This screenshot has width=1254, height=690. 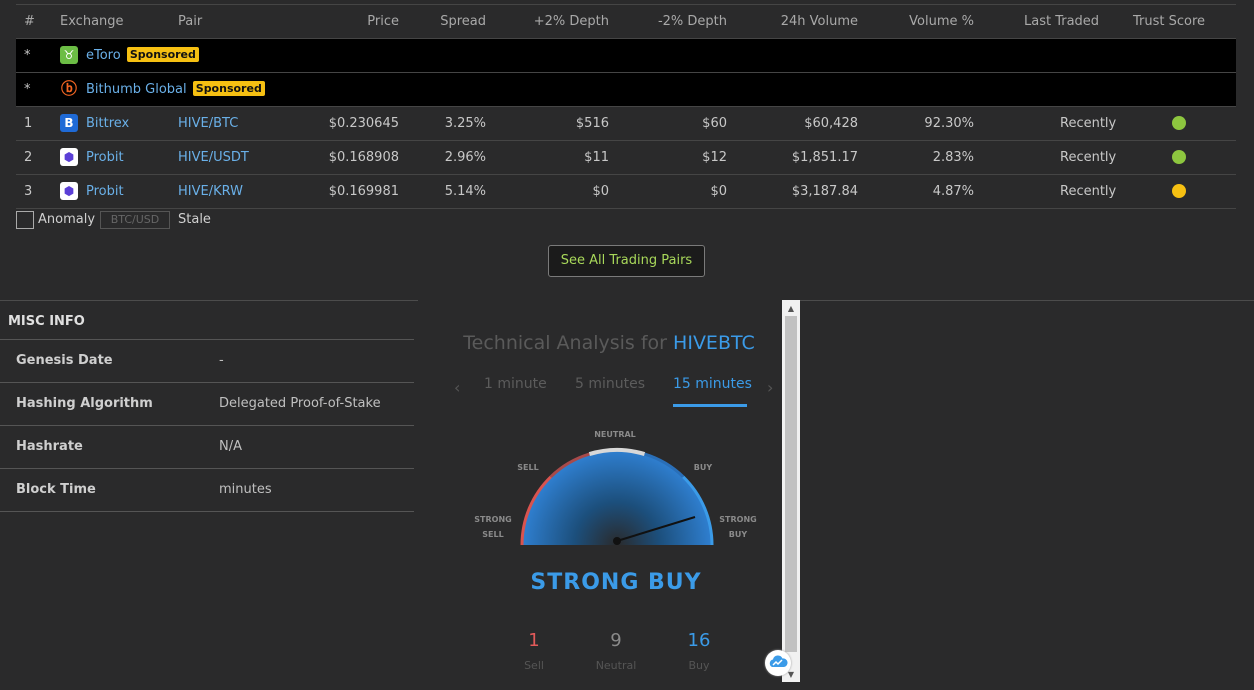 I want to click on pair-link: HIVE/KRW, so click(x=210, y=191).